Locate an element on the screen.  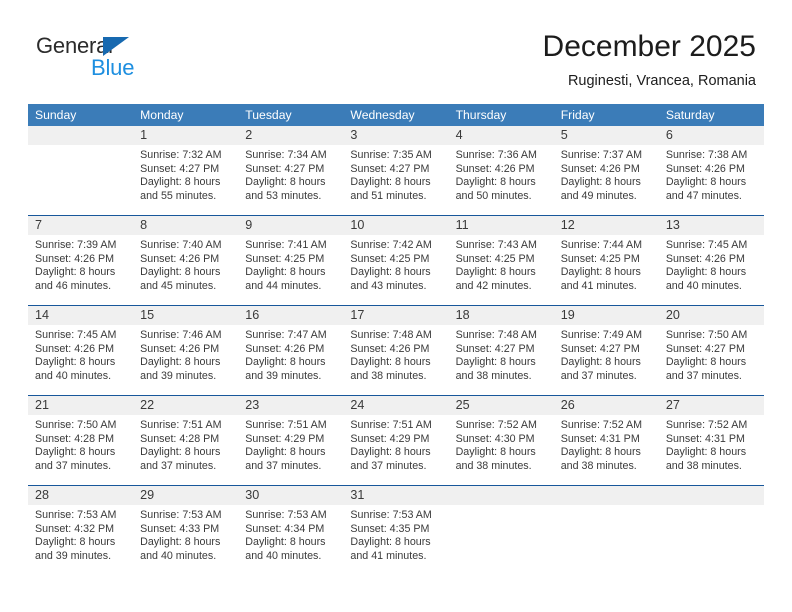
weekday-header-friday: Friday is located at coordinates (577, 115).